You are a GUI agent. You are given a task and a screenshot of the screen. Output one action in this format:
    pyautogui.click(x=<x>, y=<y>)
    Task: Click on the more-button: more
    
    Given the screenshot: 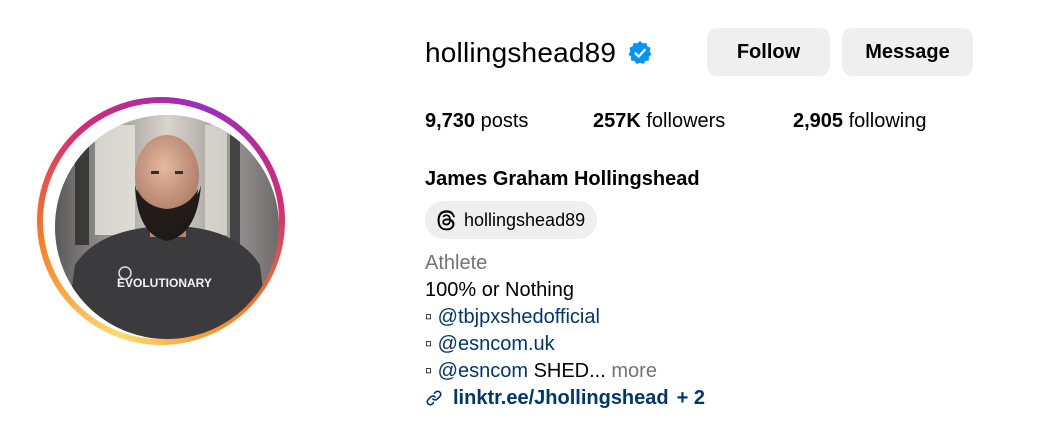 What is the action you would take?
    pyautogui.click(x=634, y=371)
    